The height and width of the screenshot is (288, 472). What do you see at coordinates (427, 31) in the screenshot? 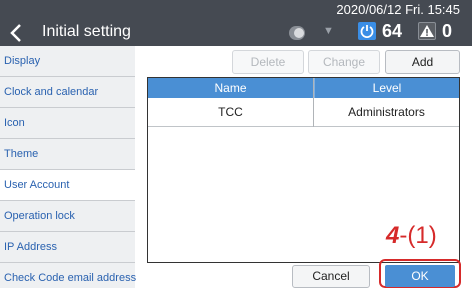
I see `alarm-warning-icon` at bounding box center [427, 31].